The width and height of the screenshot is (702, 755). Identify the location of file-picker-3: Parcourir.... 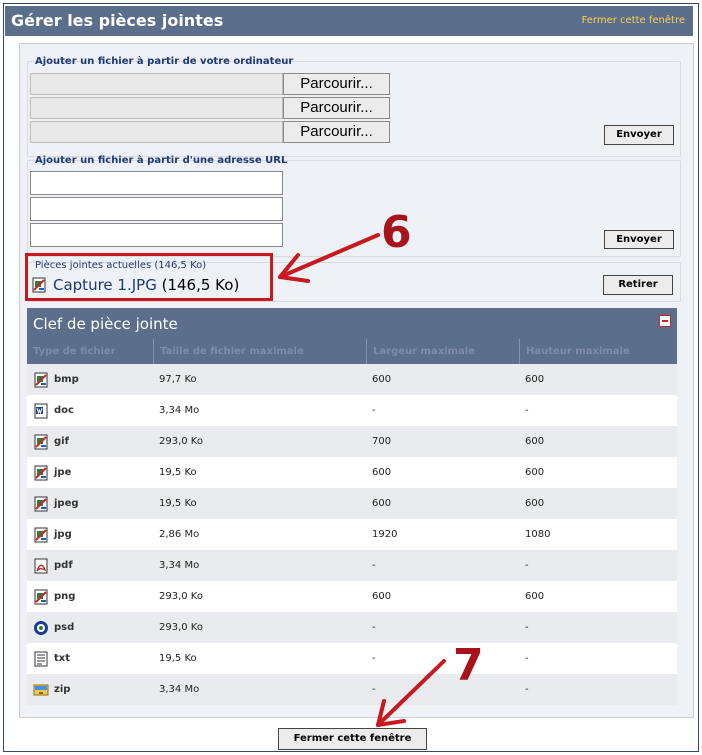
(210, 132).